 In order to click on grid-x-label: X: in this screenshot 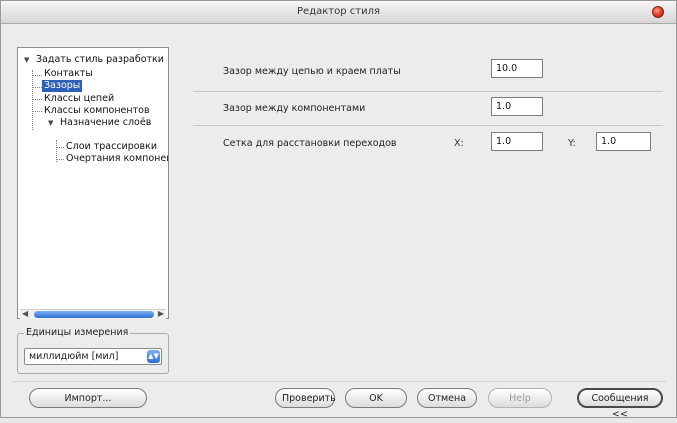, I will do `click(459, 143)`.